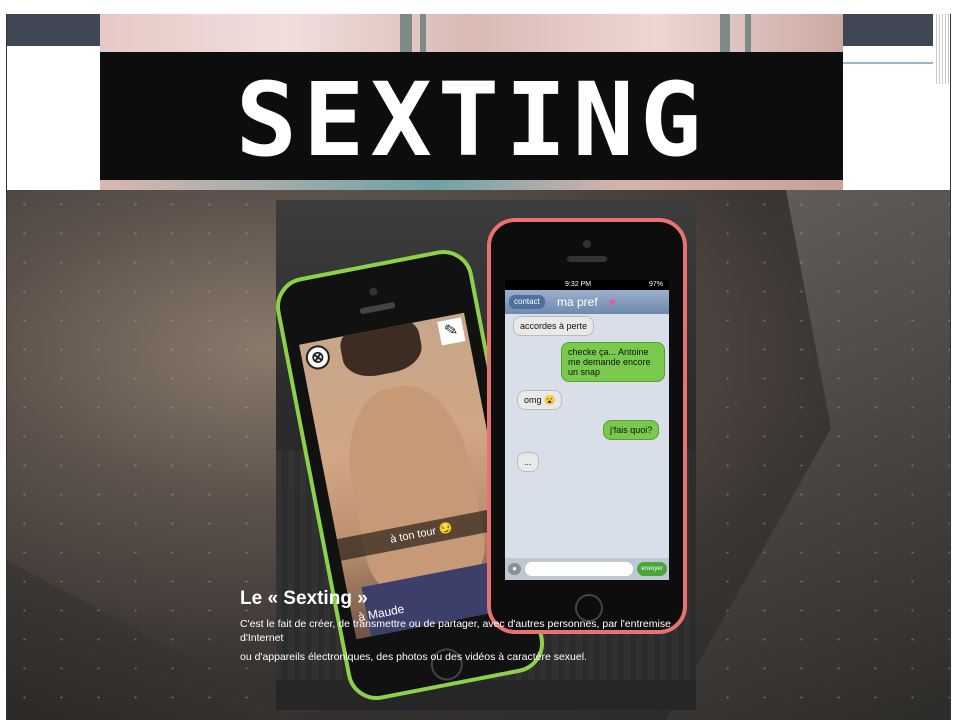  Describe the element at coordinates (652, 569) in the screenshot. I see `send-button: envoyer` at that location.